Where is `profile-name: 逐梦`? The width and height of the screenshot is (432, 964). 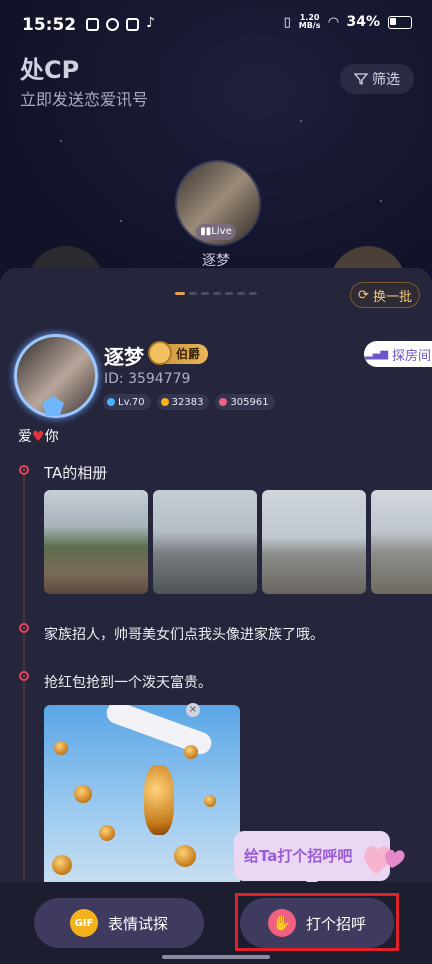
profile-name: 逐梦 is located at coordinates (124, 357).